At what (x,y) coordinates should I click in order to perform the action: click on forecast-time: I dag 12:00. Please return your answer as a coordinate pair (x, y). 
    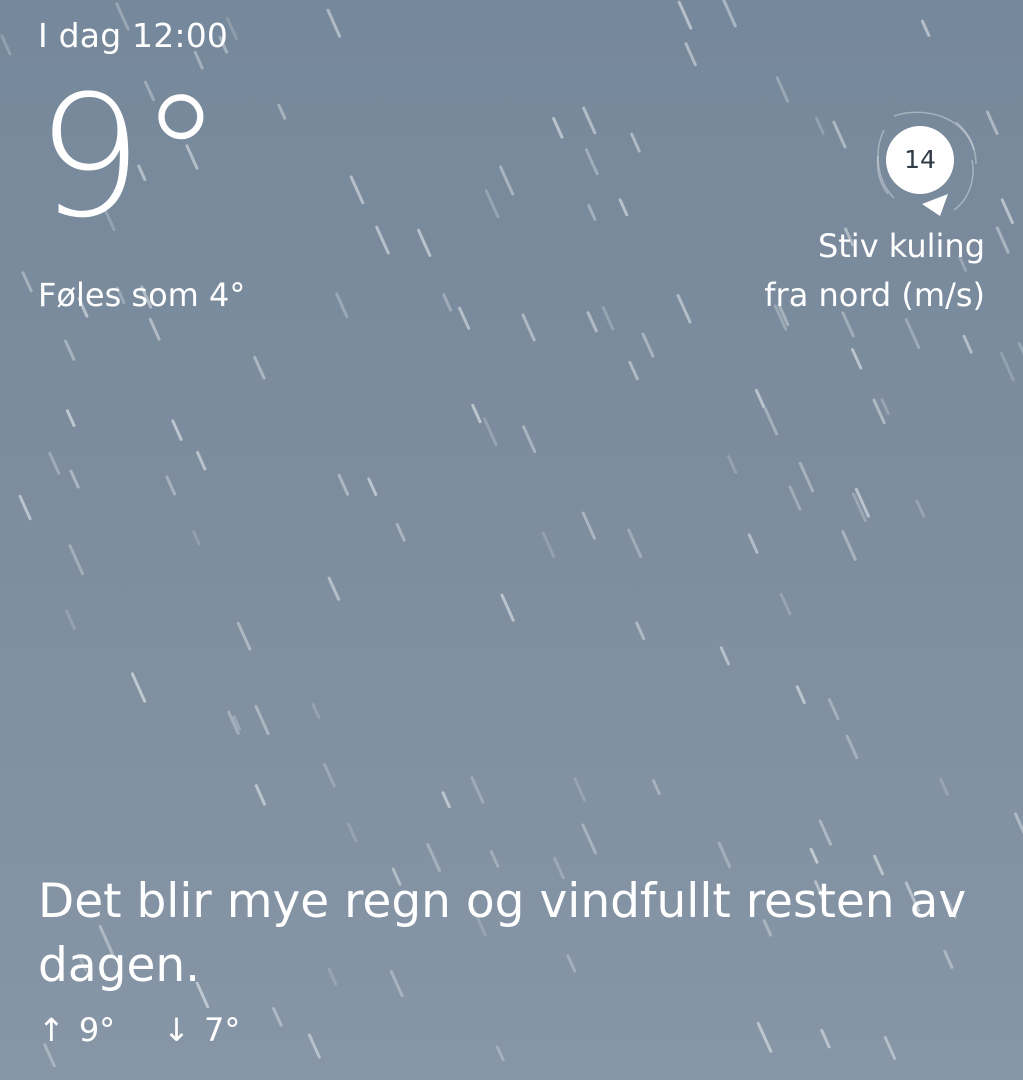
    Looking at the image, I should click on (133, 35).